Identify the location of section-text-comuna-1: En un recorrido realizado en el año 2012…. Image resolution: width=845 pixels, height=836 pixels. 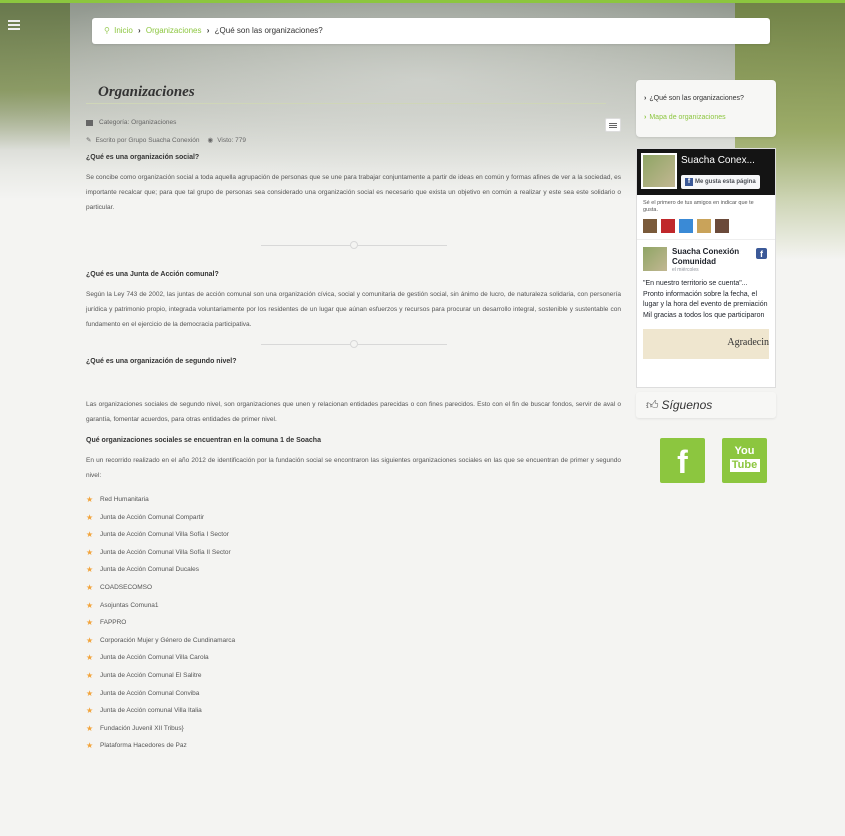
(353, 468).